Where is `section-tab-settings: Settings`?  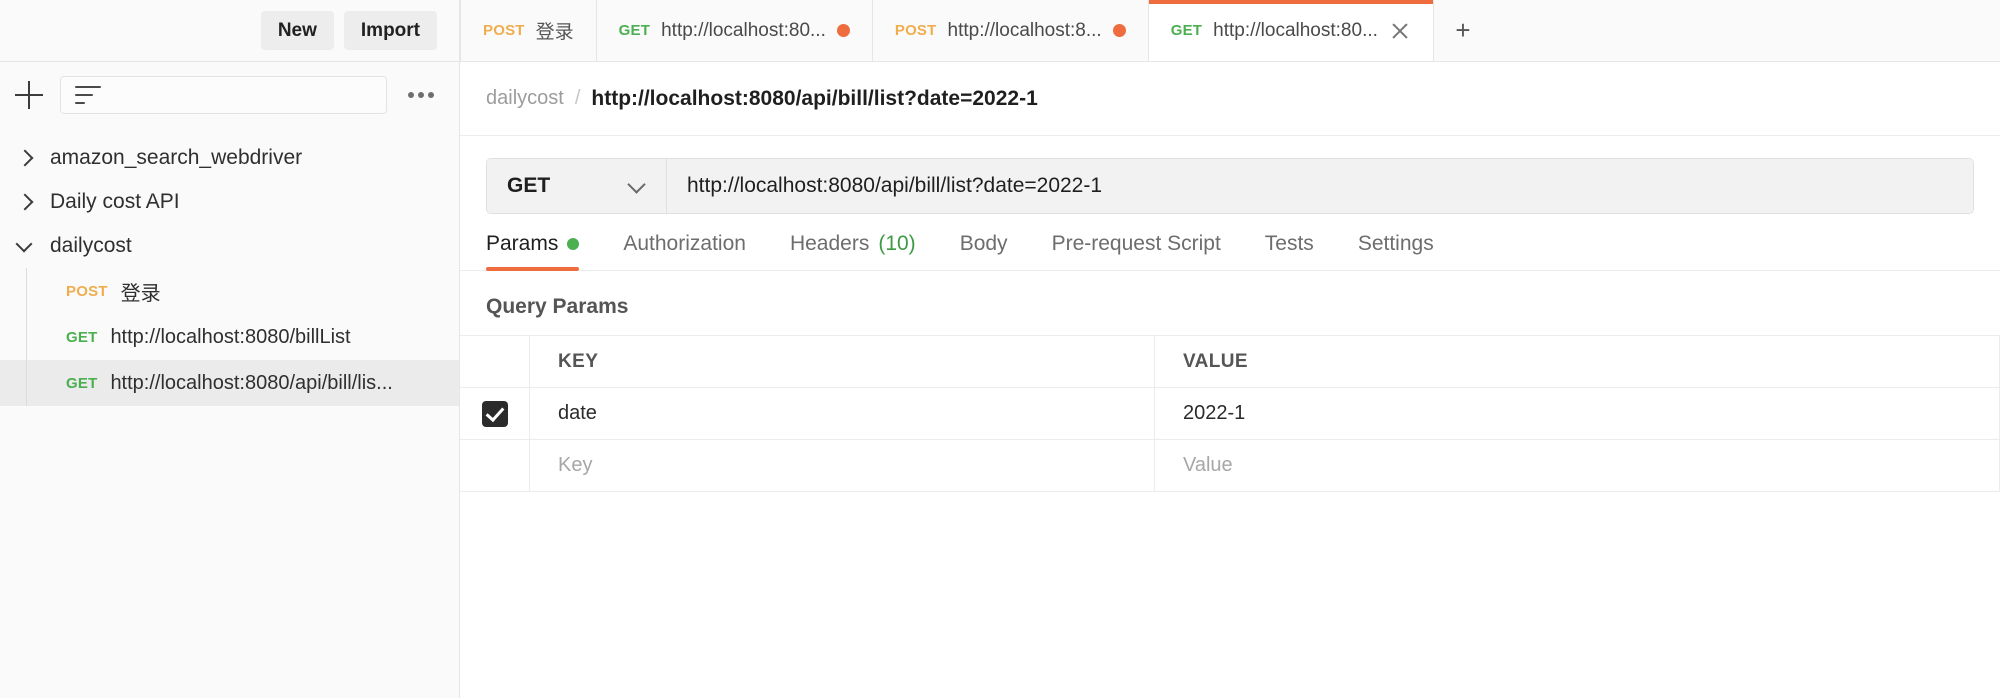
section-tab-settings: Settings is located at coordinates (1396, 251).